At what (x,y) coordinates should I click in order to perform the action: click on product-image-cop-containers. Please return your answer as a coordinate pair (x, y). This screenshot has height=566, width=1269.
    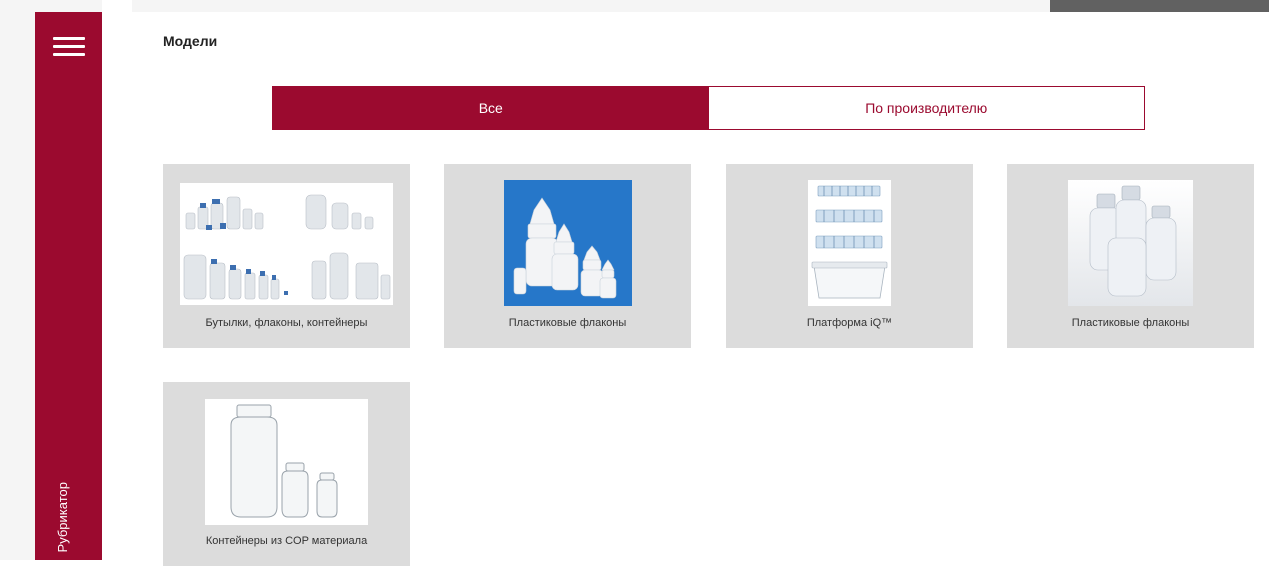
    Looking at the image, I should click on (286, 462).